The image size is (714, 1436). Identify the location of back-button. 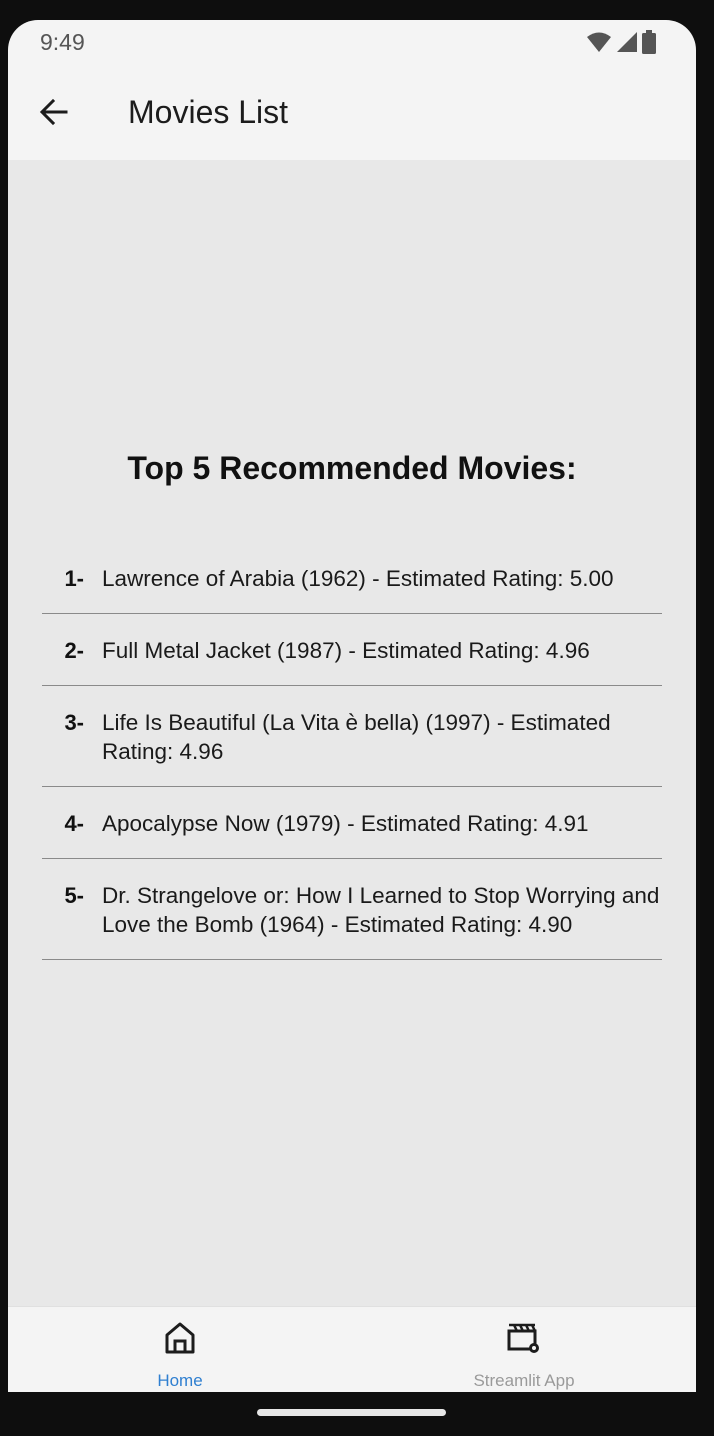
(54, 112).